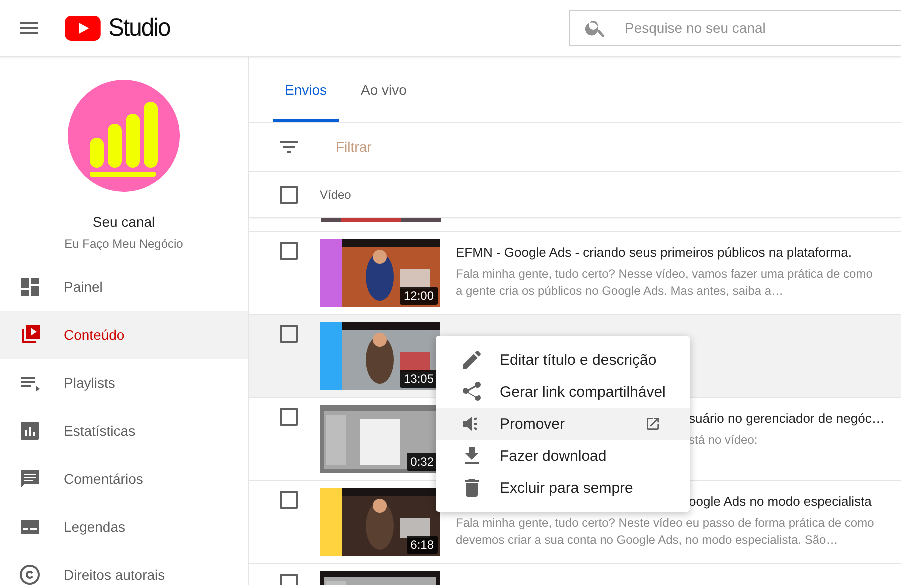 This screenshot has width=901, height=585. Describe the element at coordinates (668, 252) in the screenshot. I see `video-title: EFMN - Google Ads - criando seus primeiros públicos na plataforma.` at that location.